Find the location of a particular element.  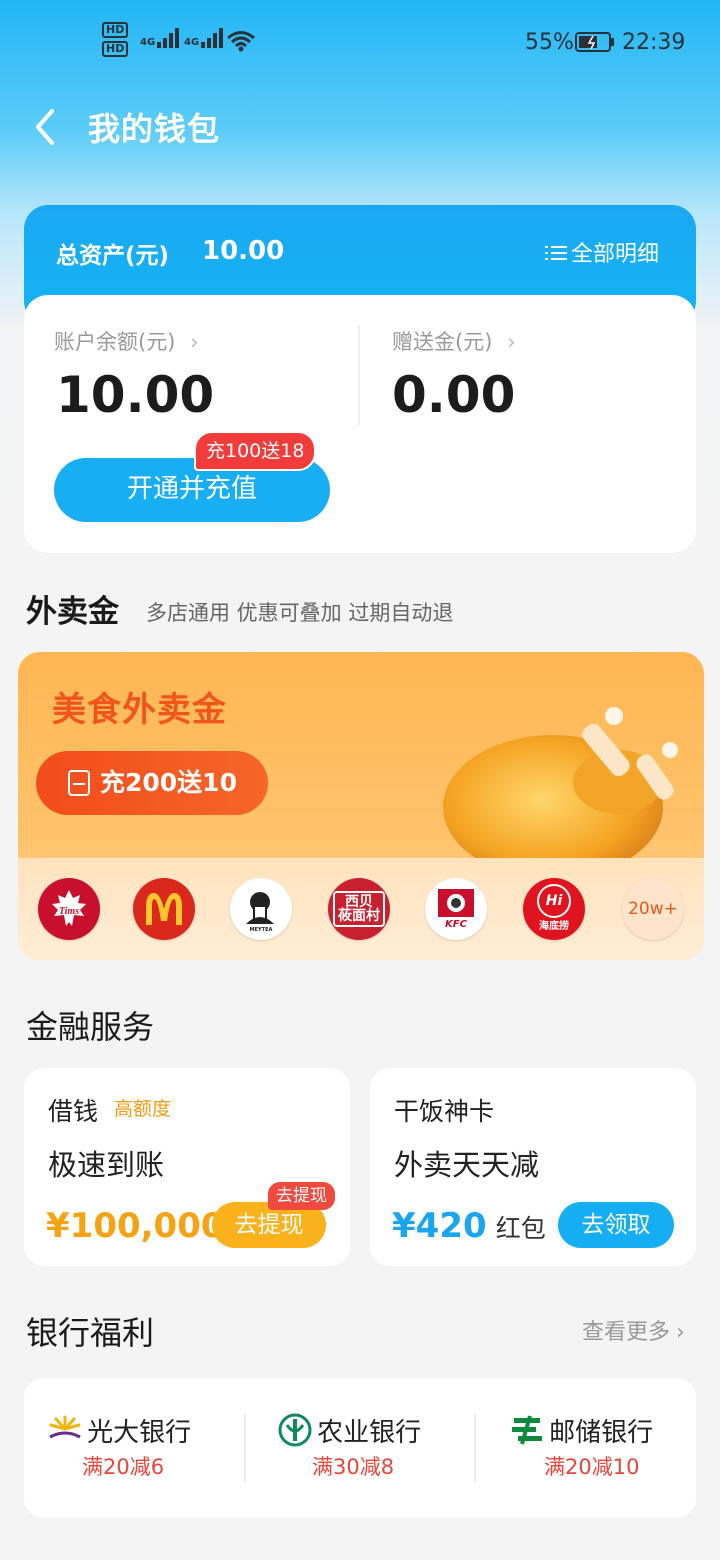

bank-offer-cebbank: 光大银行 满20减6 is located at coordinates (119, 1446).